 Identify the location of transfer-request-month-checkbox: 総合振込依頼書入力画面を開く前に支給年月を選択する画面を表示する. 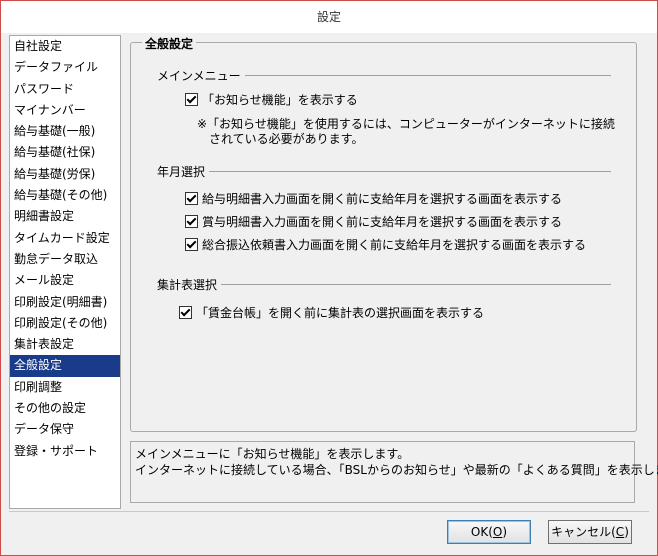
(385, 245).